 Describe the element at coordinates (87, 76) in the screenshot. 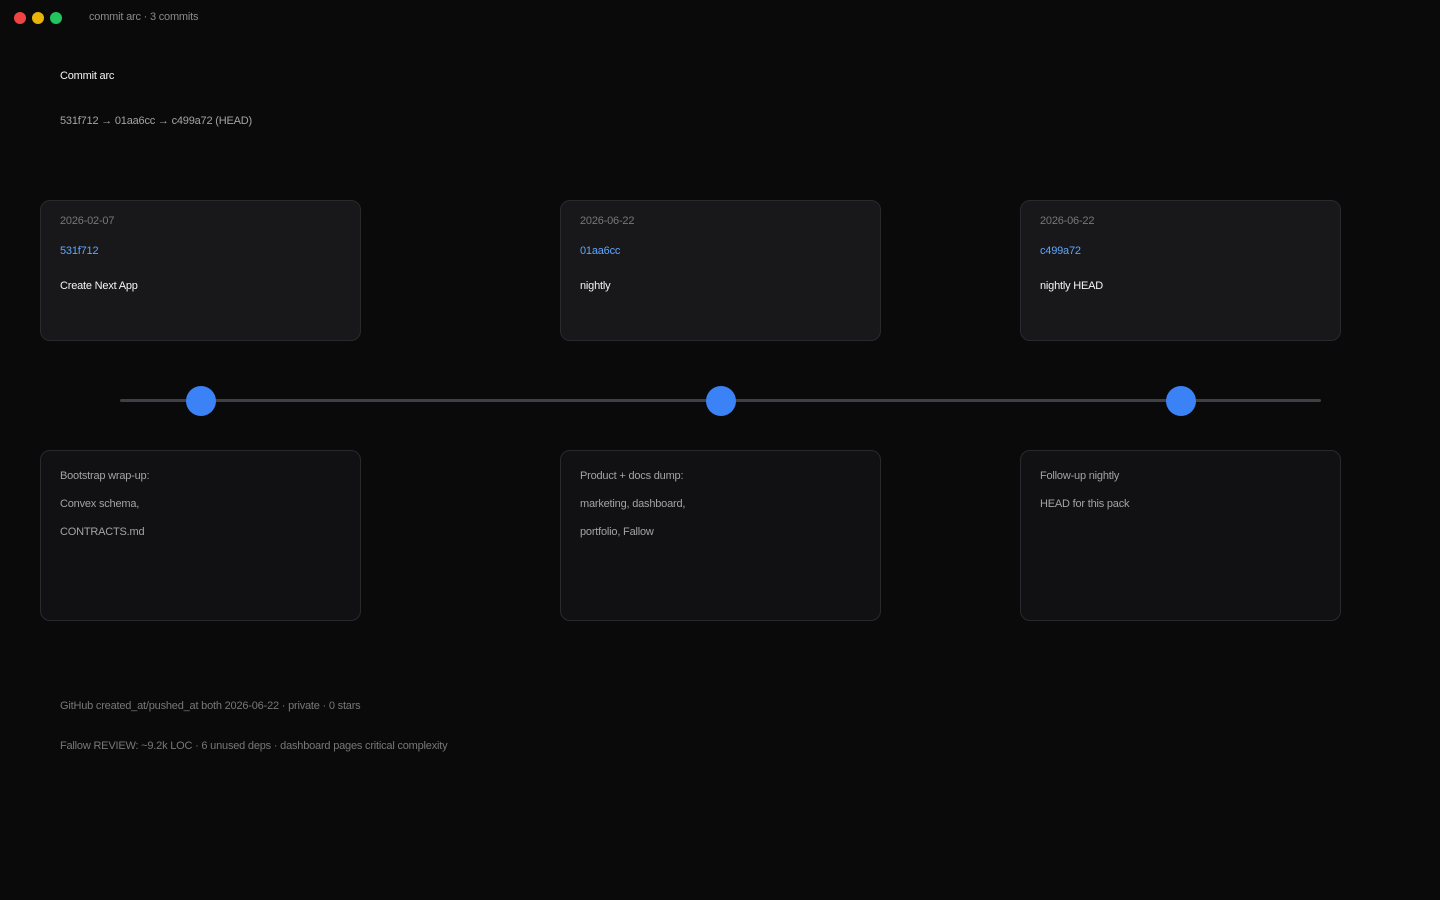

I see `page-title: Commit arc` at that location.